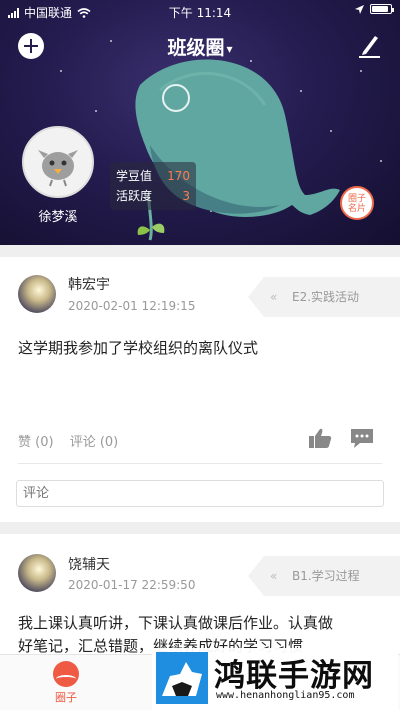 The height and width of the screenshot is (710, 400). Describe the element at coordinates (356, 199) in the screenshot. I see `card-badge-line1: 圈子` at that location.